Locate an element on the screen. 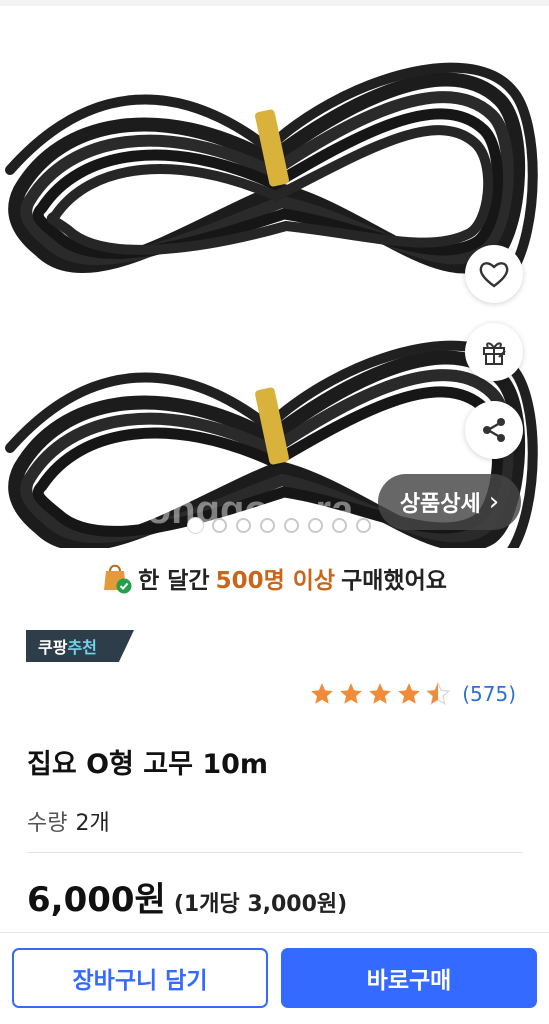 The width and height of the screenshot is (549, 1024). shopping-bag-check-icon is located at coordinates (117, 578).